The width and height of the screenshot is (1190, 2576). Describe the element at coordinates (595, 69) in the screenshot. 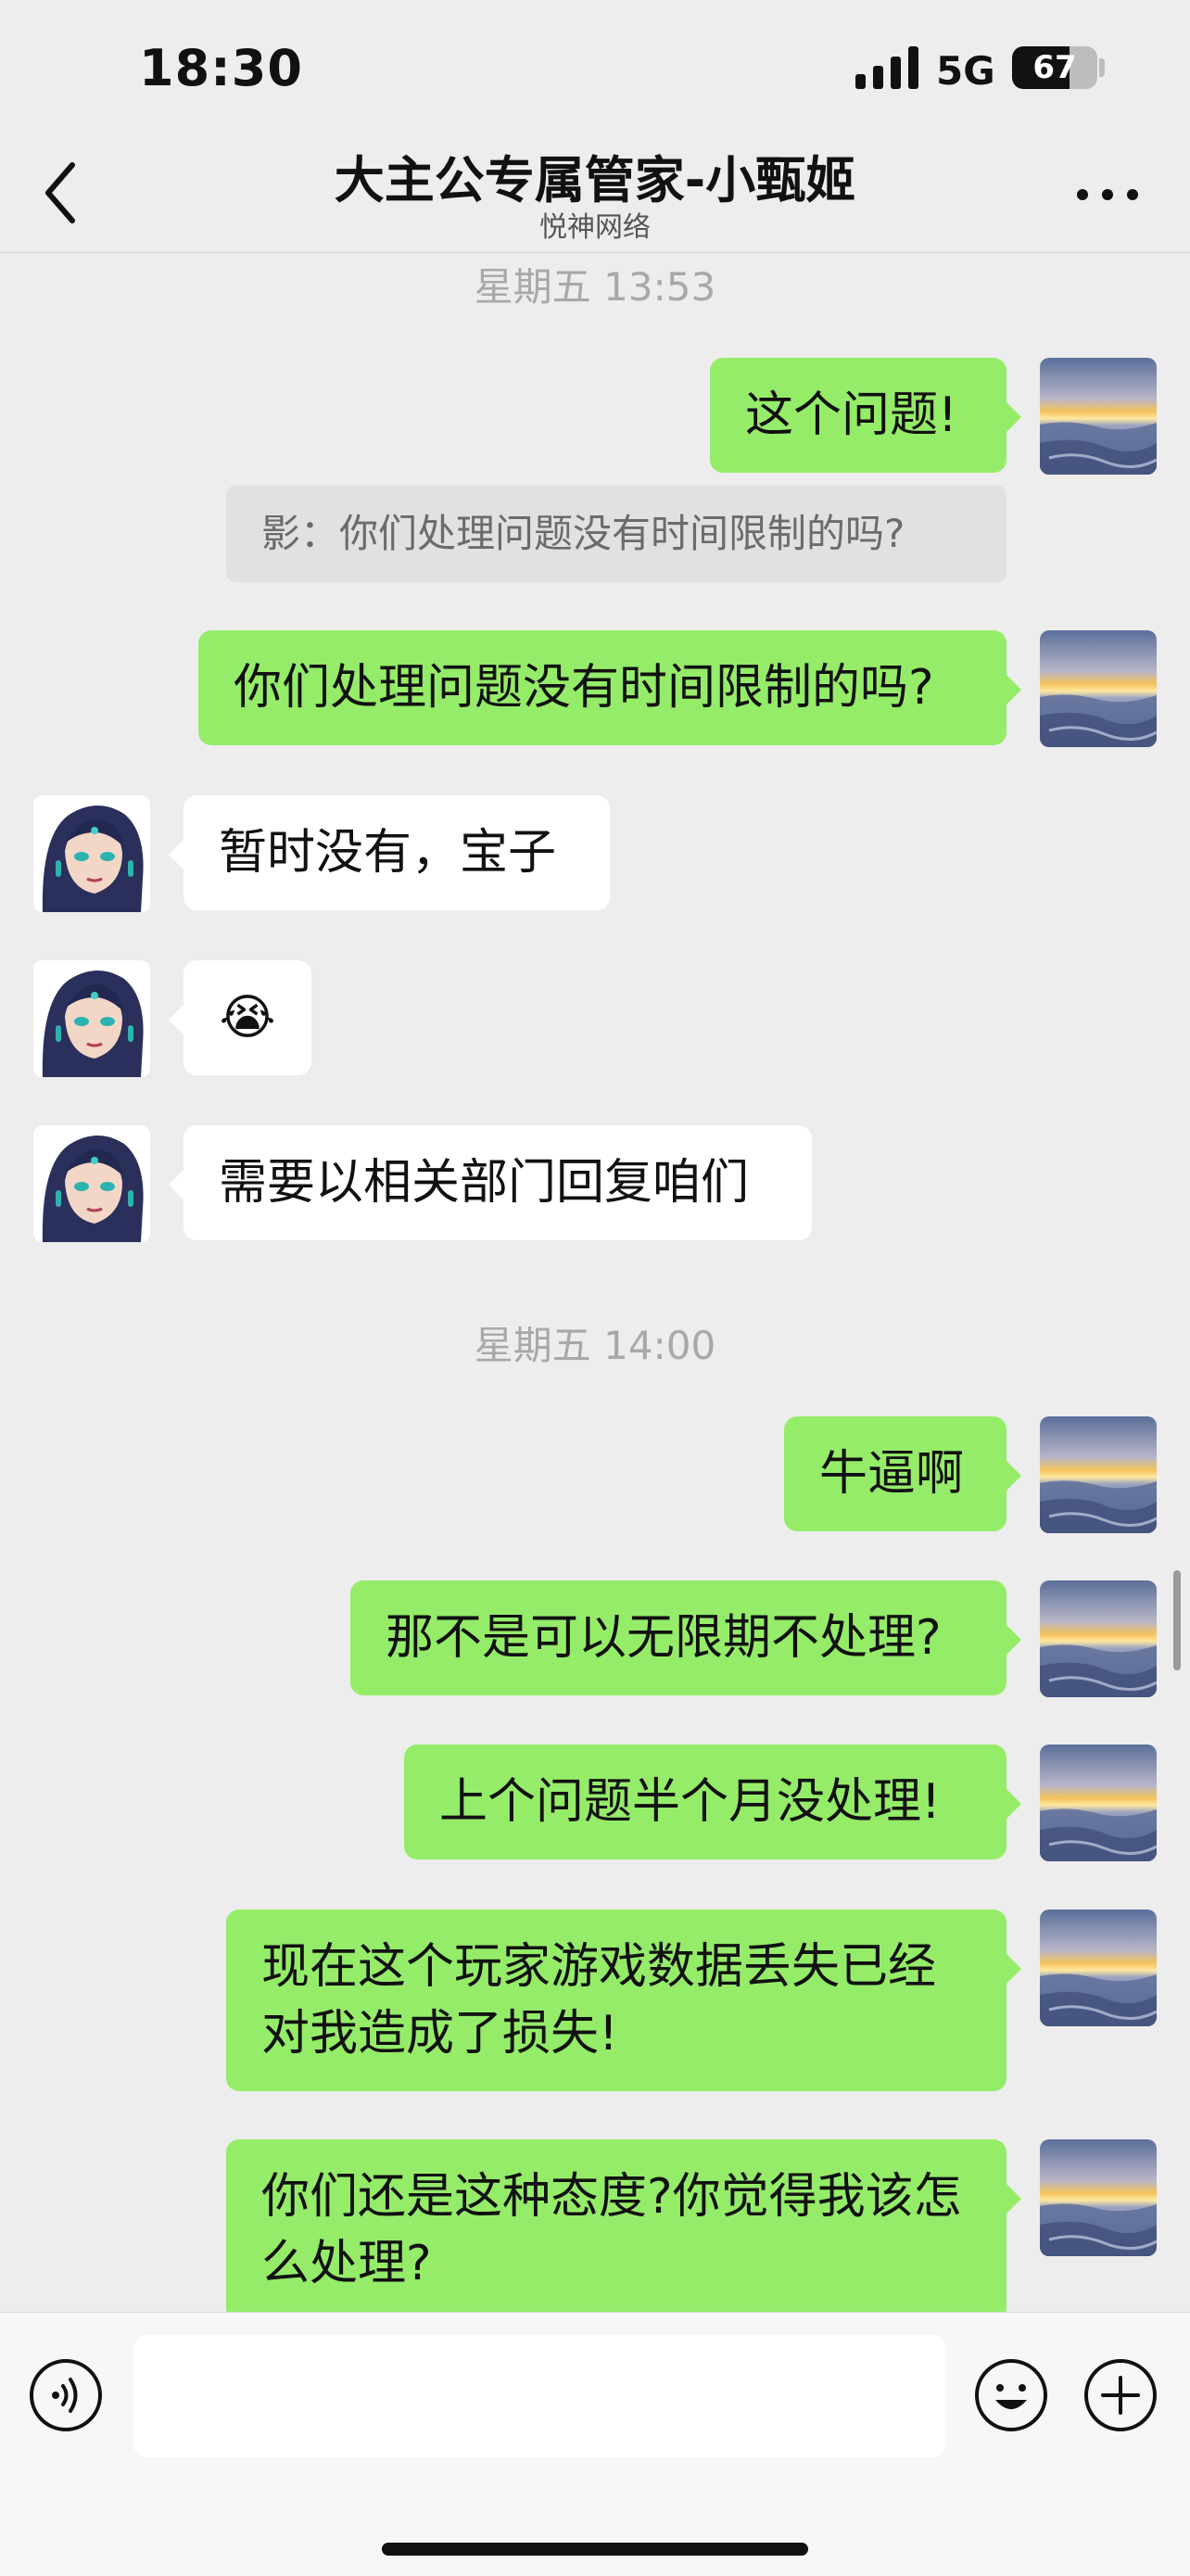

I see `status-bar: 18:30 5G 67` at that location.